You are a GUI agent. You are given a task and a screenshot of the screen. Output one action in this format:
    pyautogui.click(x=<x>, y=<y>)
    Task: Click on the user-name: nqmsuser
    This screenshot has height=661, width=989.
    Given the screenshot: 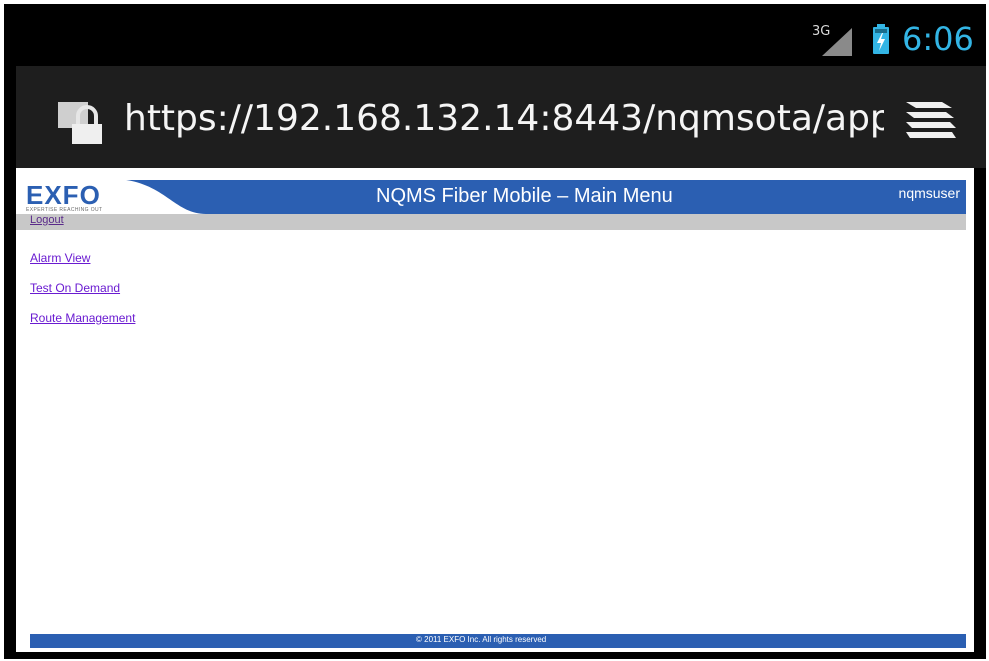 What is the action you would take?
    pyautogui.click(x=929, y=193)
    